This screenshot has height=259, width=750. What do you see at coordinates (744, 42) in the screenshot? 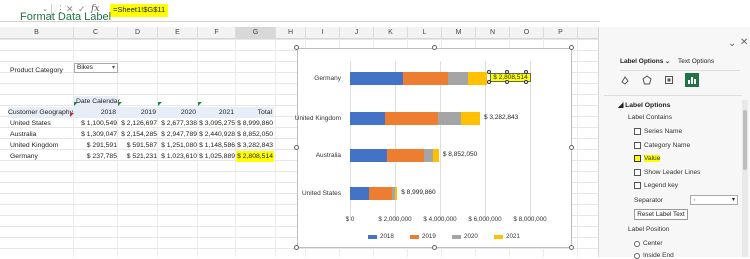
I see `close-icon: ✕` at bounding box center [744, 42].